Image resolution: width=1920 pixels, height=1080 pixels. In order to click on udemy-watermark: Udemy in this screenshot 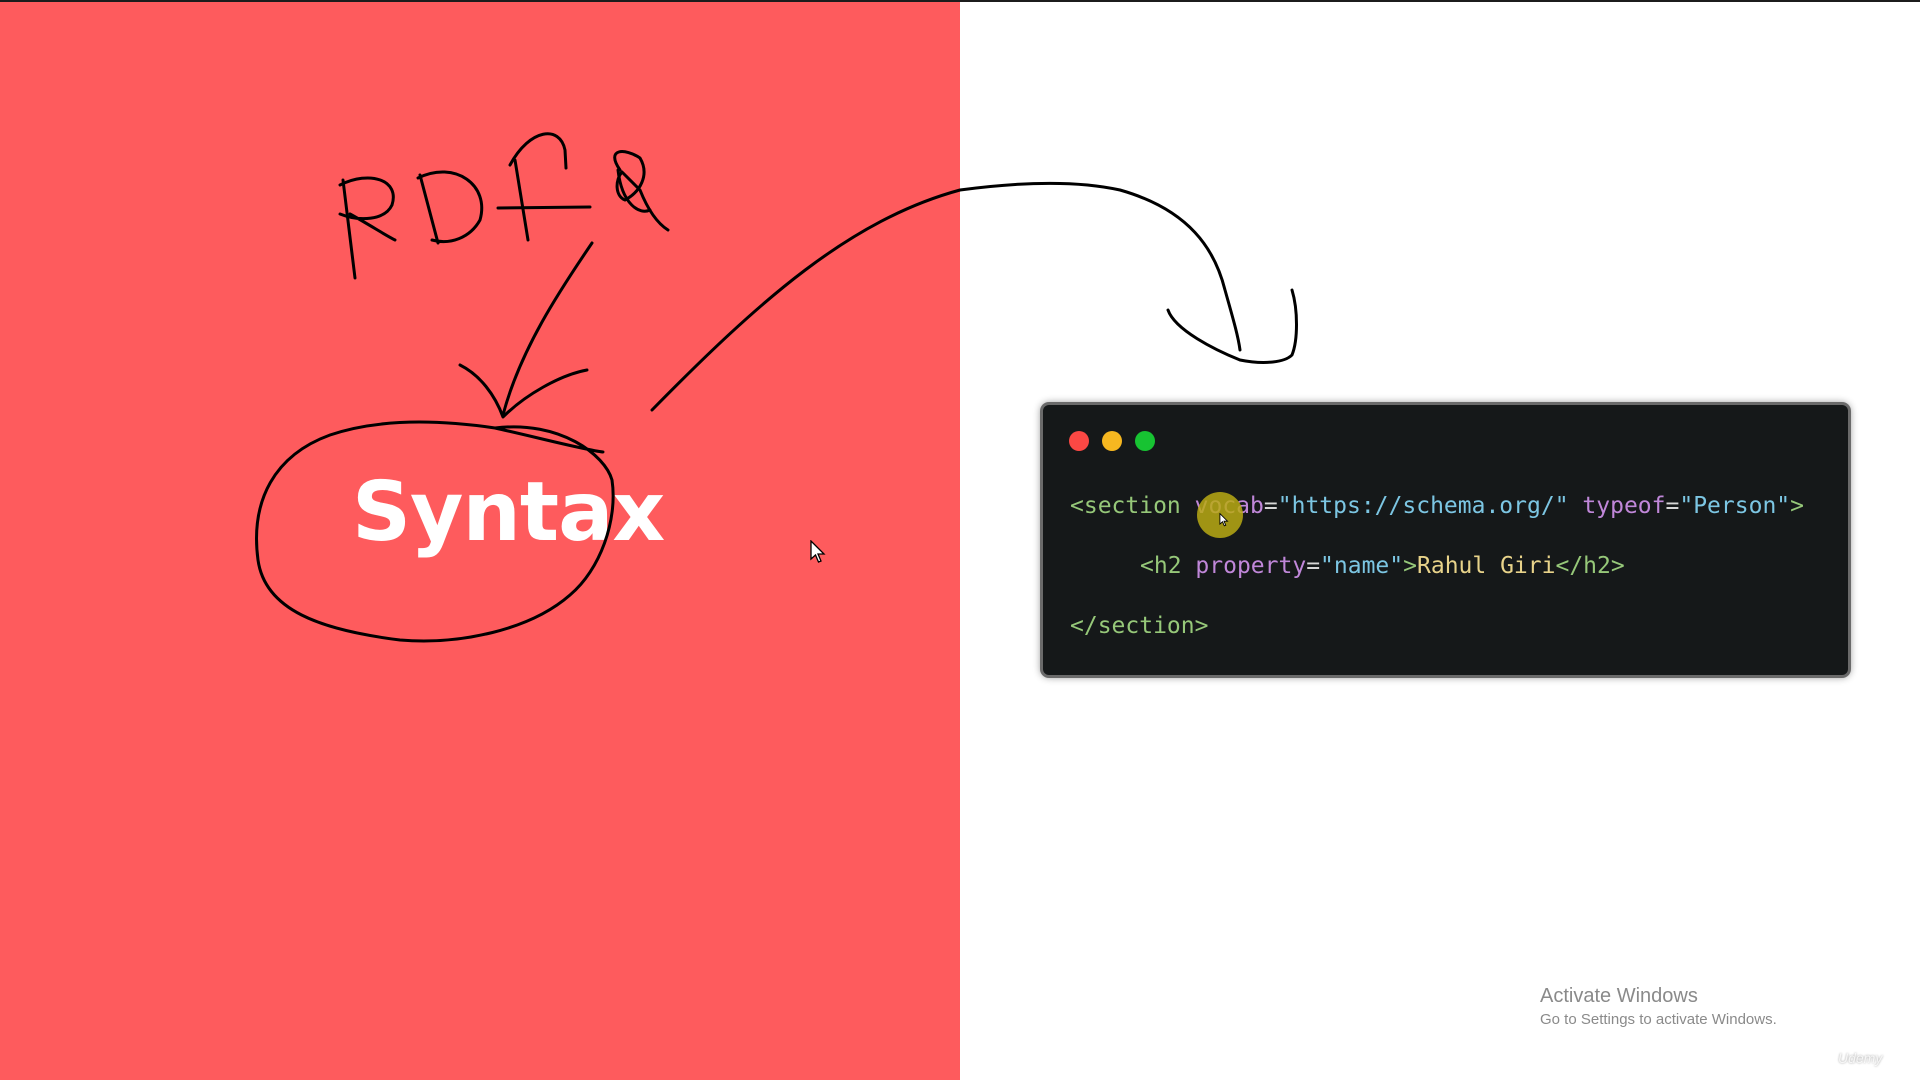, I will do `click(1860, 1058)`.